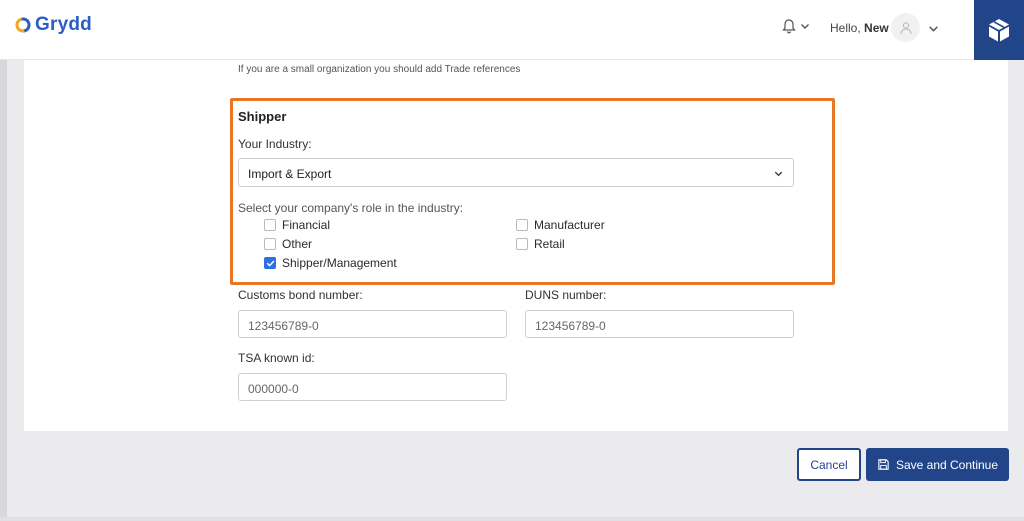 The image size is (1024, 521). I want to click on brand-name: Grydd, so click(63, 24).